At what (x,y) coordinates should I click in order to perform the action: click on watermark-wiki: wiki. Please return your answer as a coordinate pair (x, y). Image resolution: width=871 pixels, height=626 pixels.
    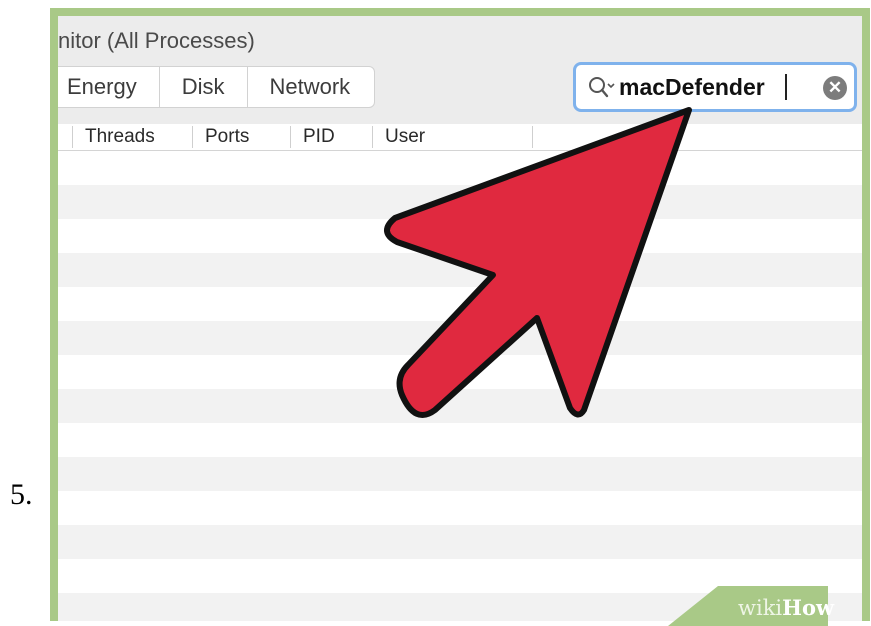
    Looking at the image, I should click on (760, 608).